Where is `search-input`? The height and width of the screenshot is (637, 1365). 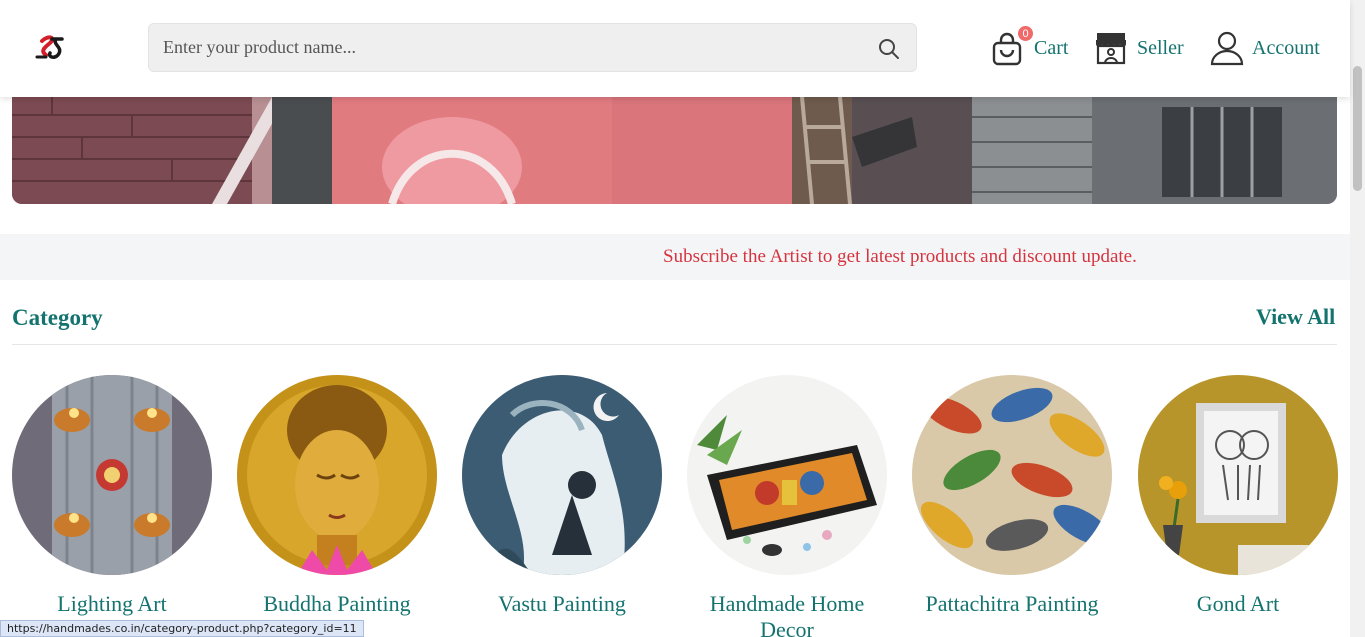
search-input is located at coordinates (508, 47).